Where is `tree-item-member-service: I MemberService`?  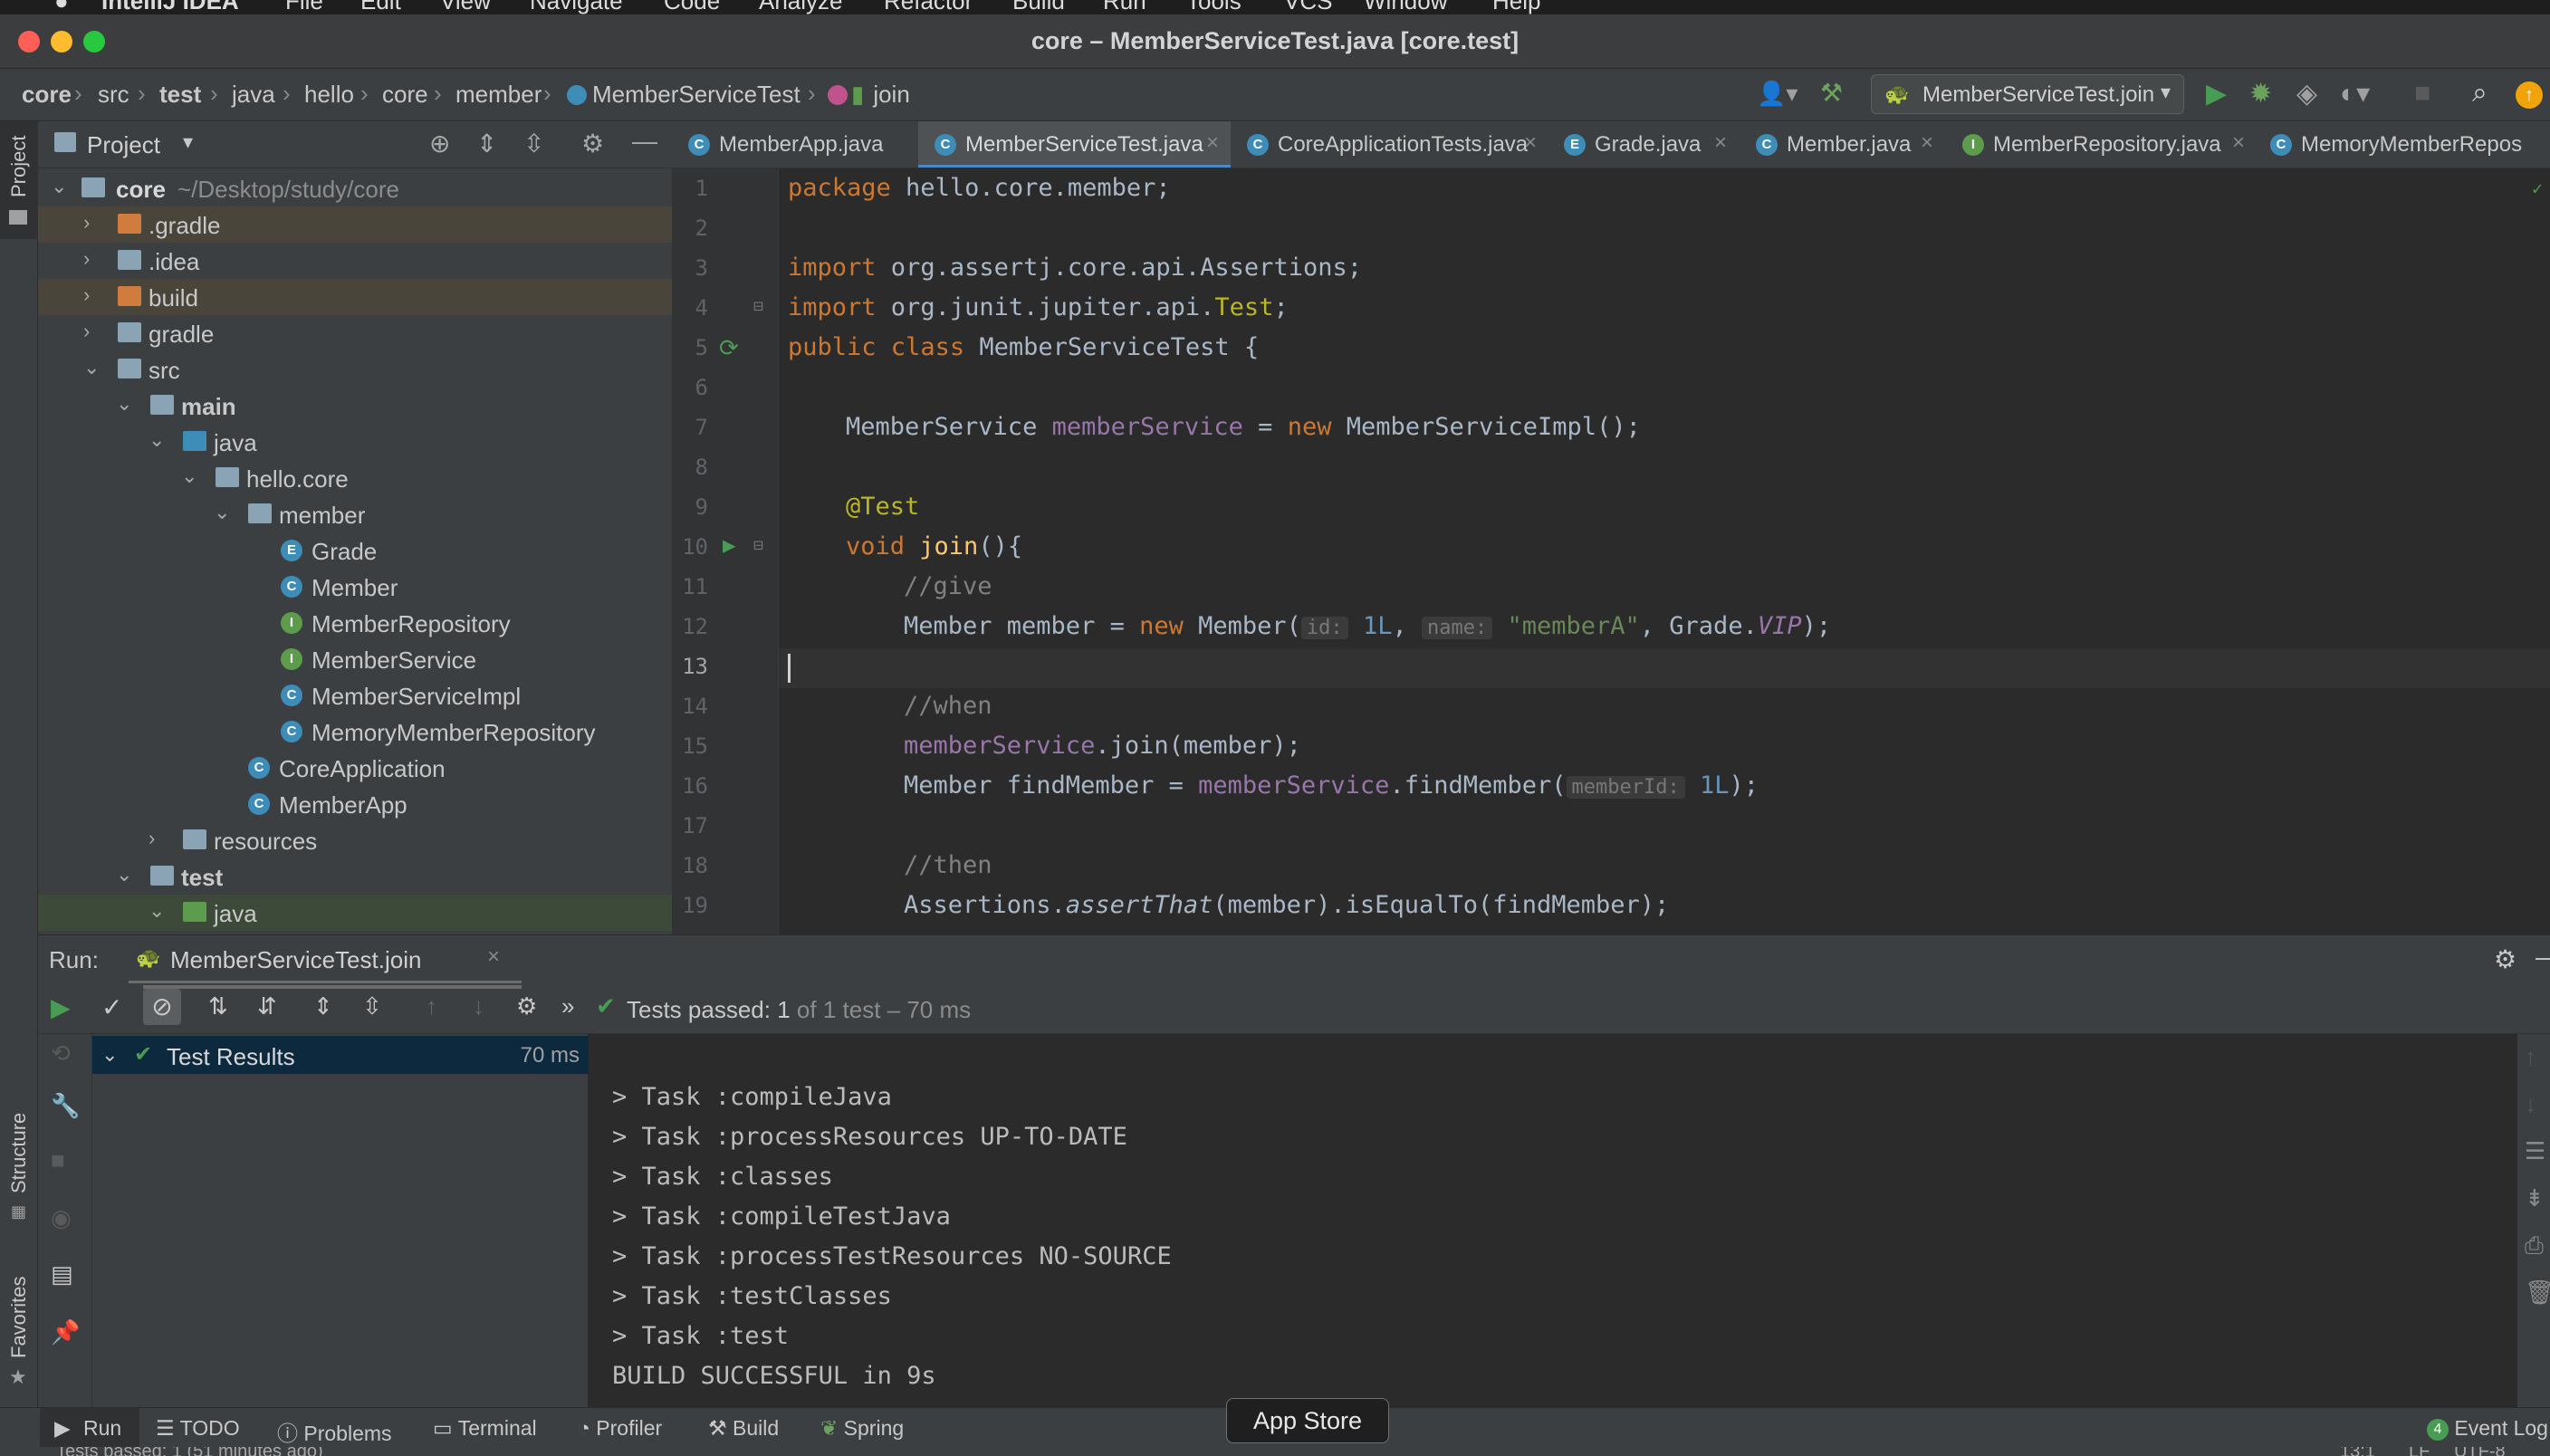
tree-item-member-service: I MemberService is located at coordinates (355, 659).